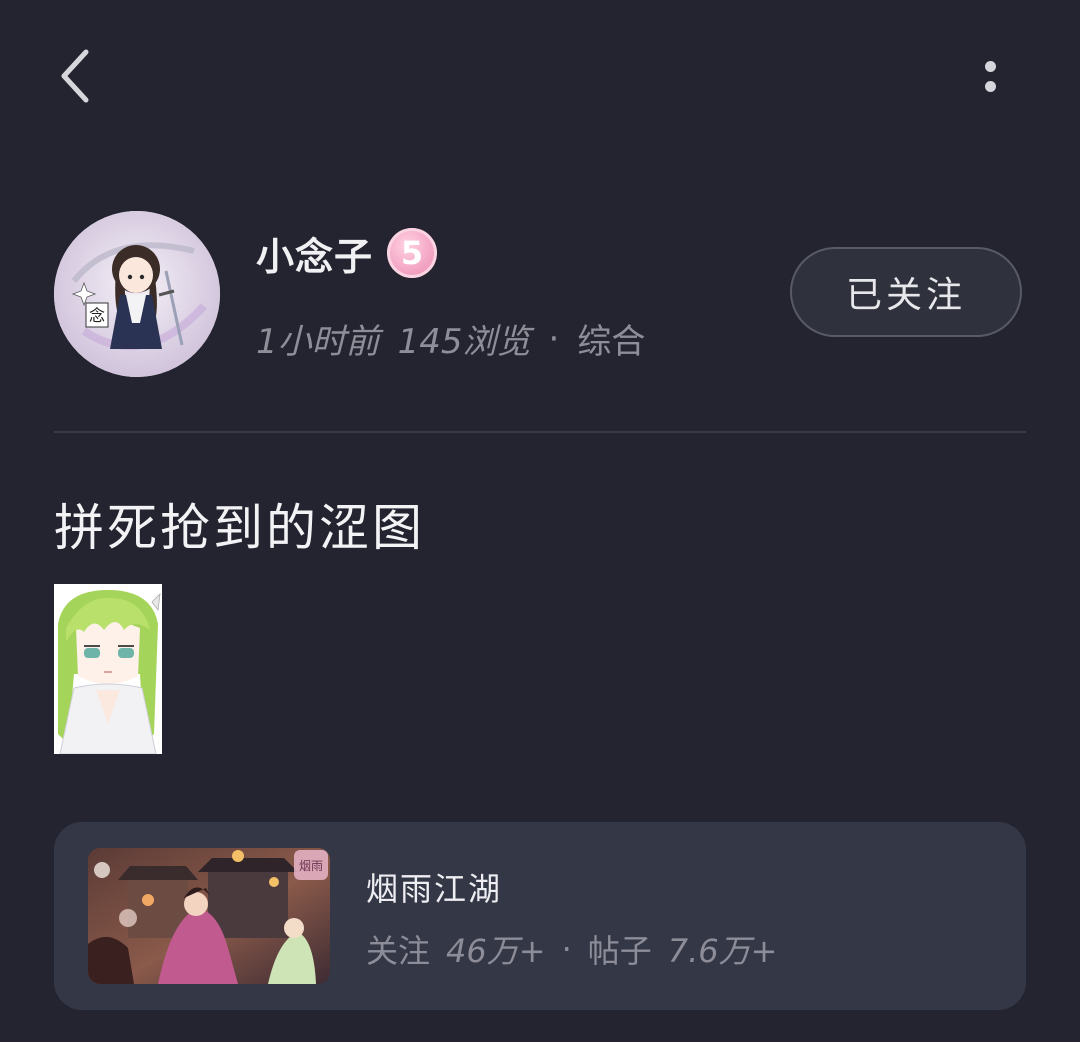  Describe the element at coordinates (722, 951) in the screenshot. I see `forum-posts-count: 7.6万+` at that location.